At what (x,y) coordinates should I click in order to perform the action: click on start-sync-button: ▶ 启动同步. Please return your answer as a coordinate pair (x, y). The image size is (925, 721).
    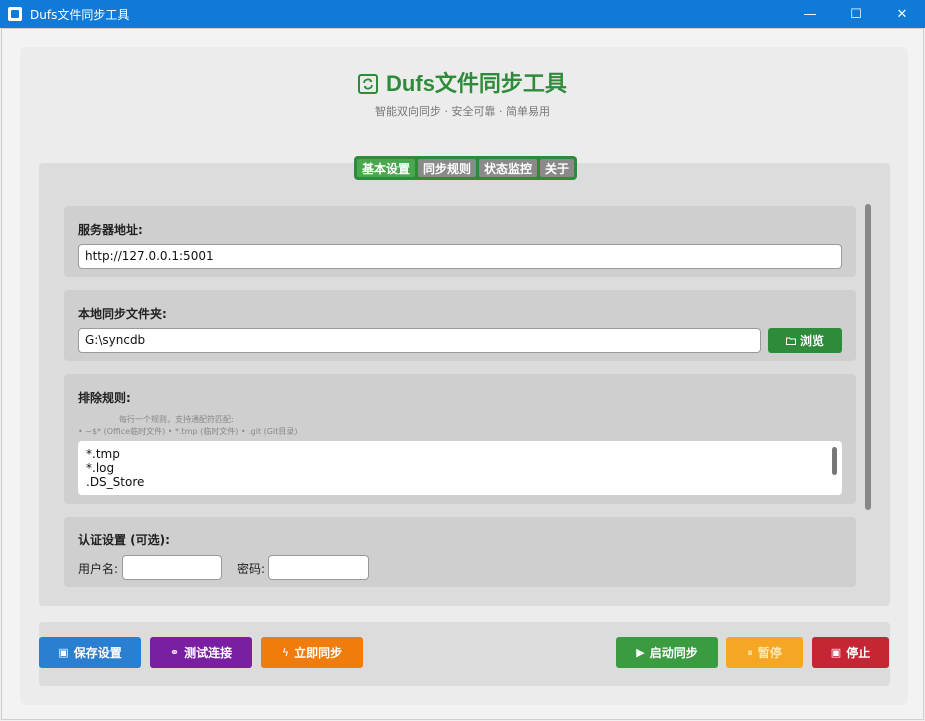
    Looking at the image, I should click on (667, 652).